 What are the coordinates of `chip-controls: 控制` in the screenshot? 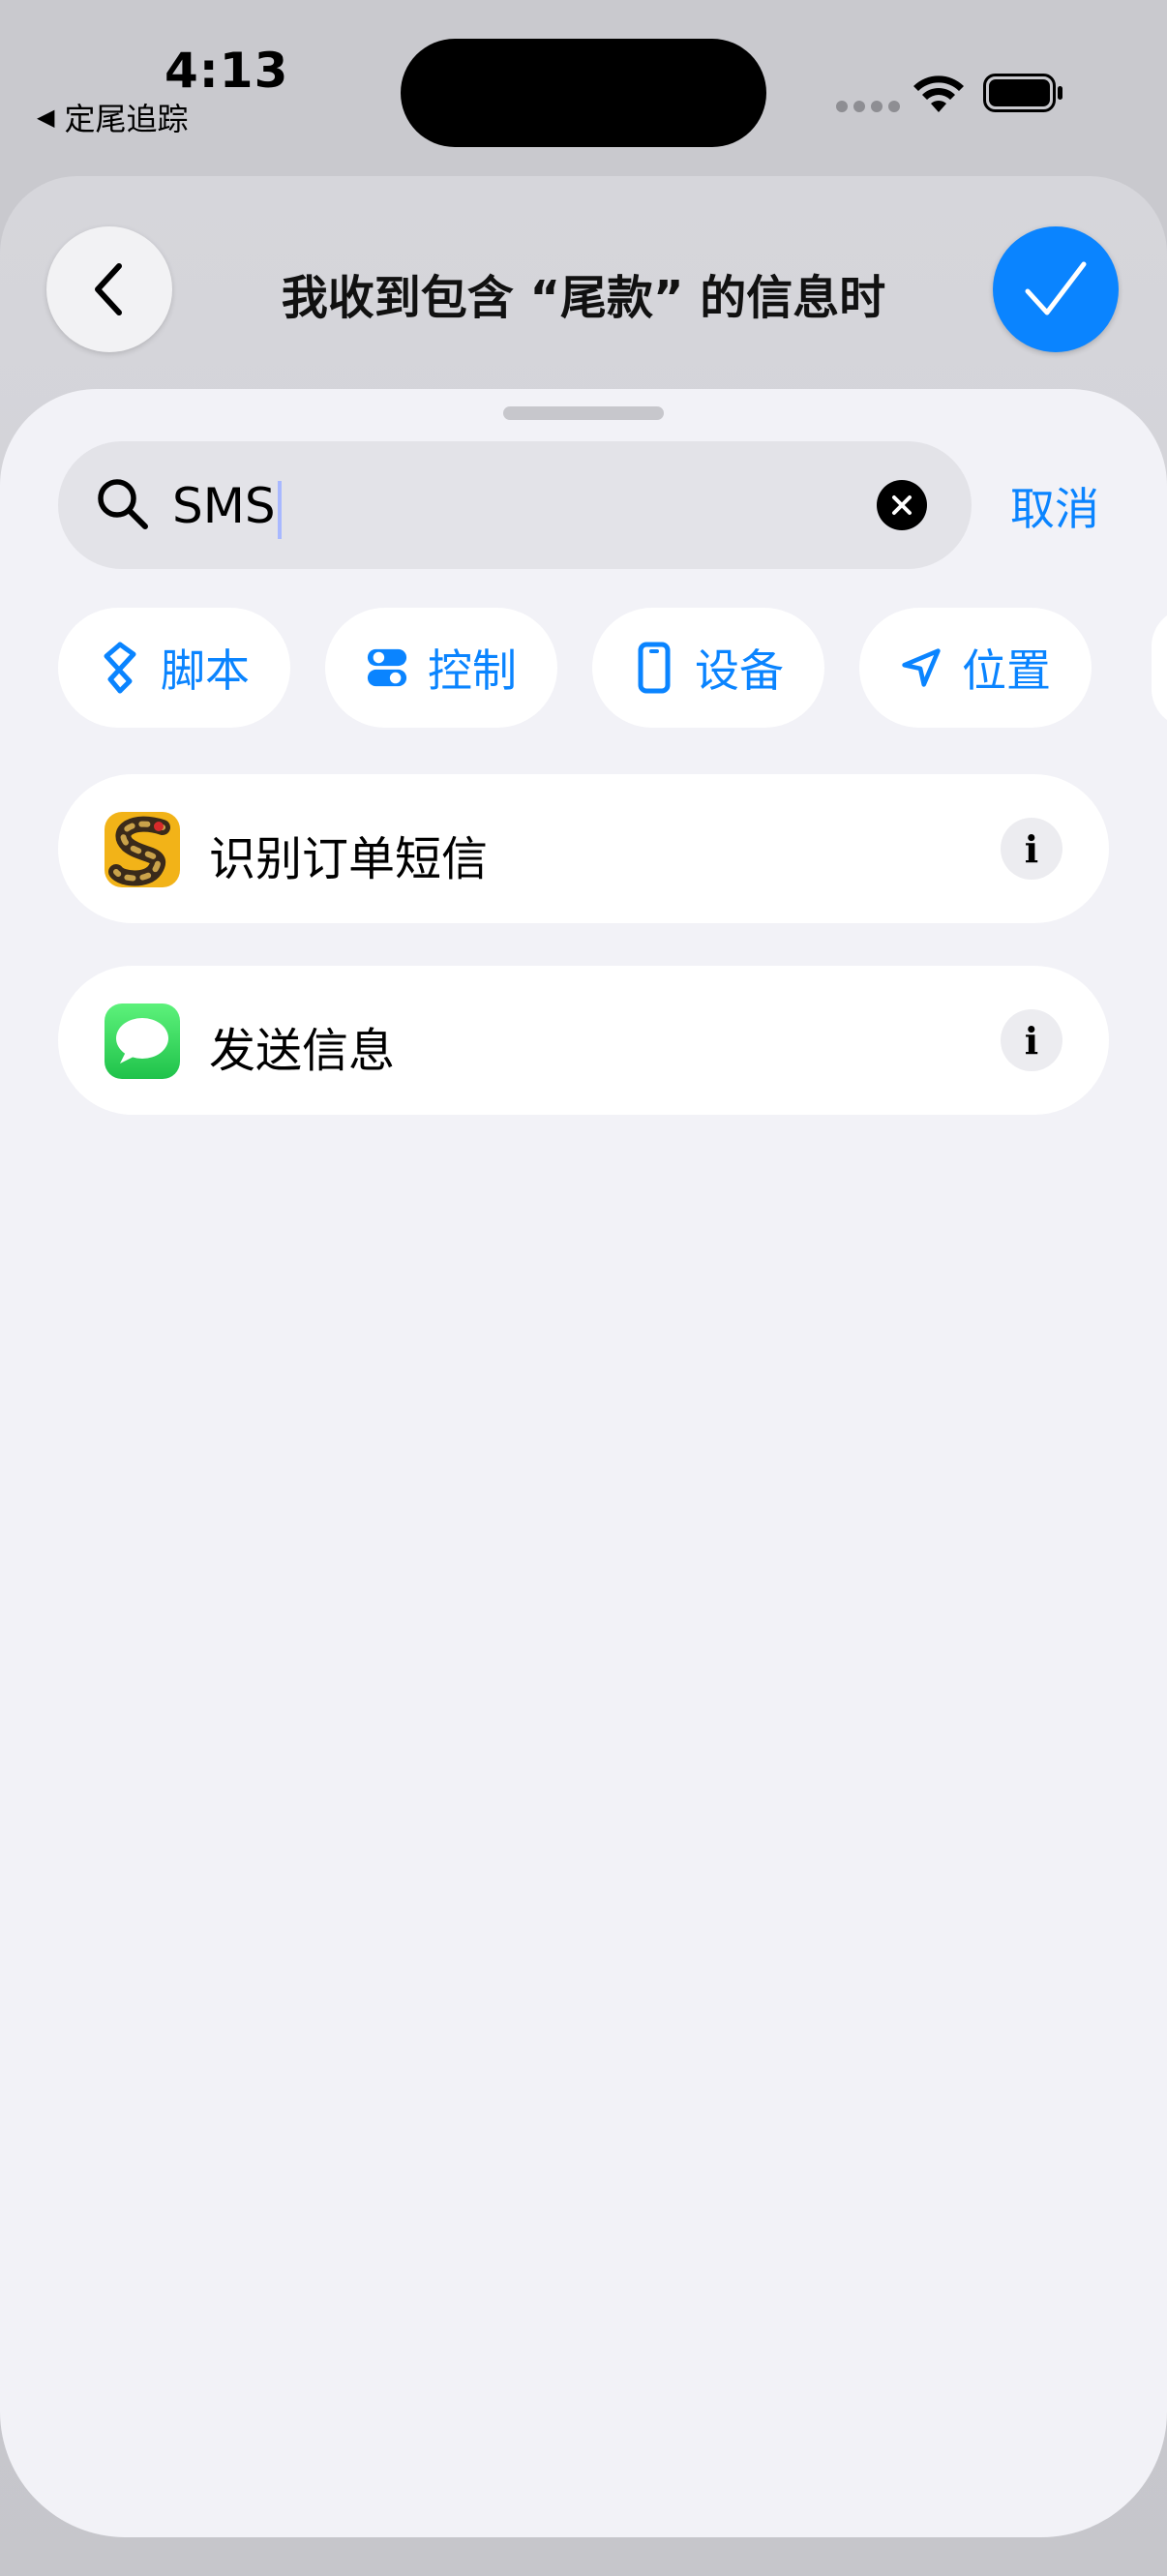 It's located at (441, 668).